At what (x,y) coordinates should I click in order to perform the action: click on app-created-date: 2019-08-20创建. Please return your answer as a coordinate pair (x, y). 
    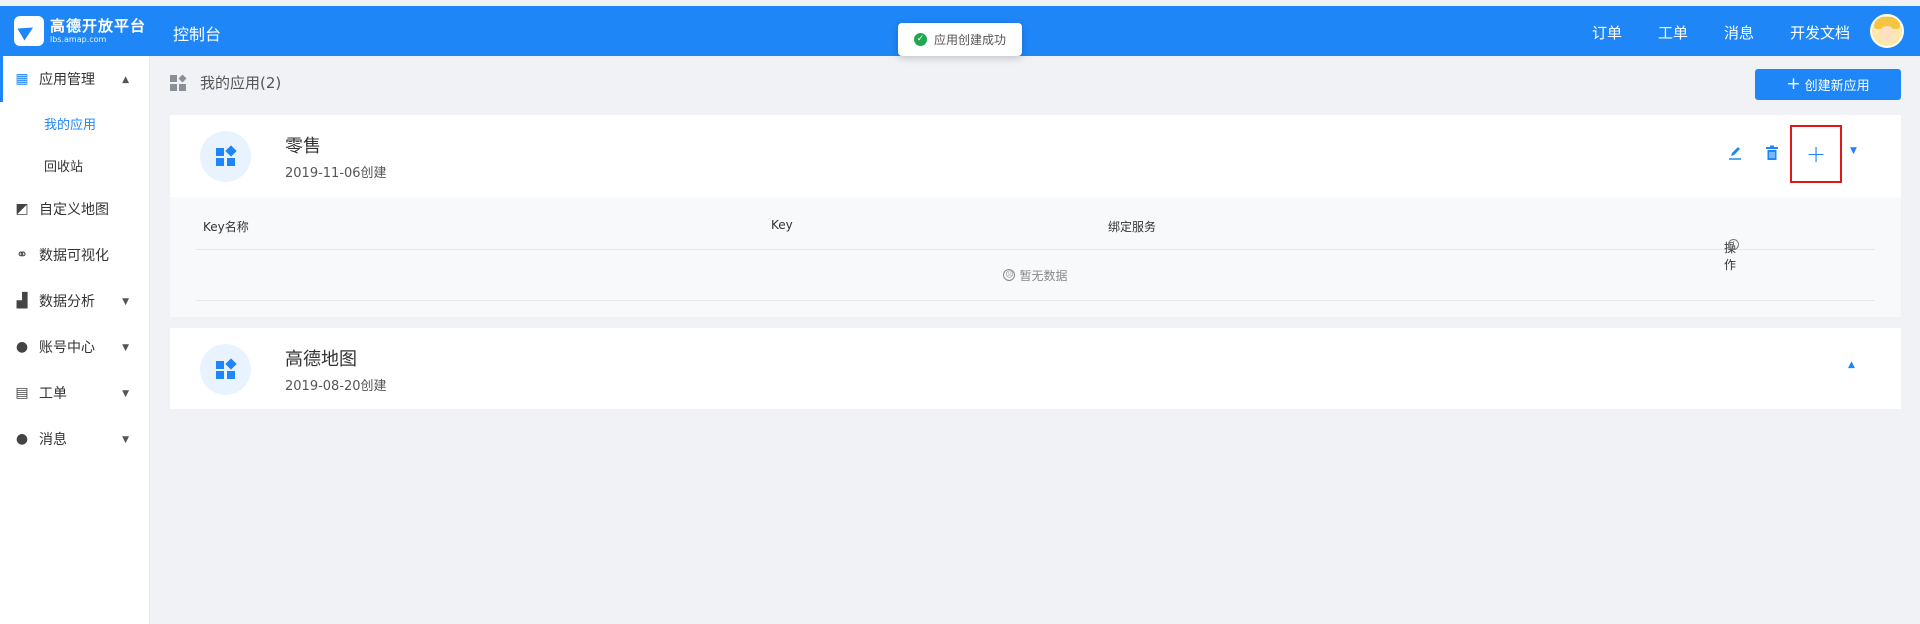
    Looking at the image, I should click on (336, 386).